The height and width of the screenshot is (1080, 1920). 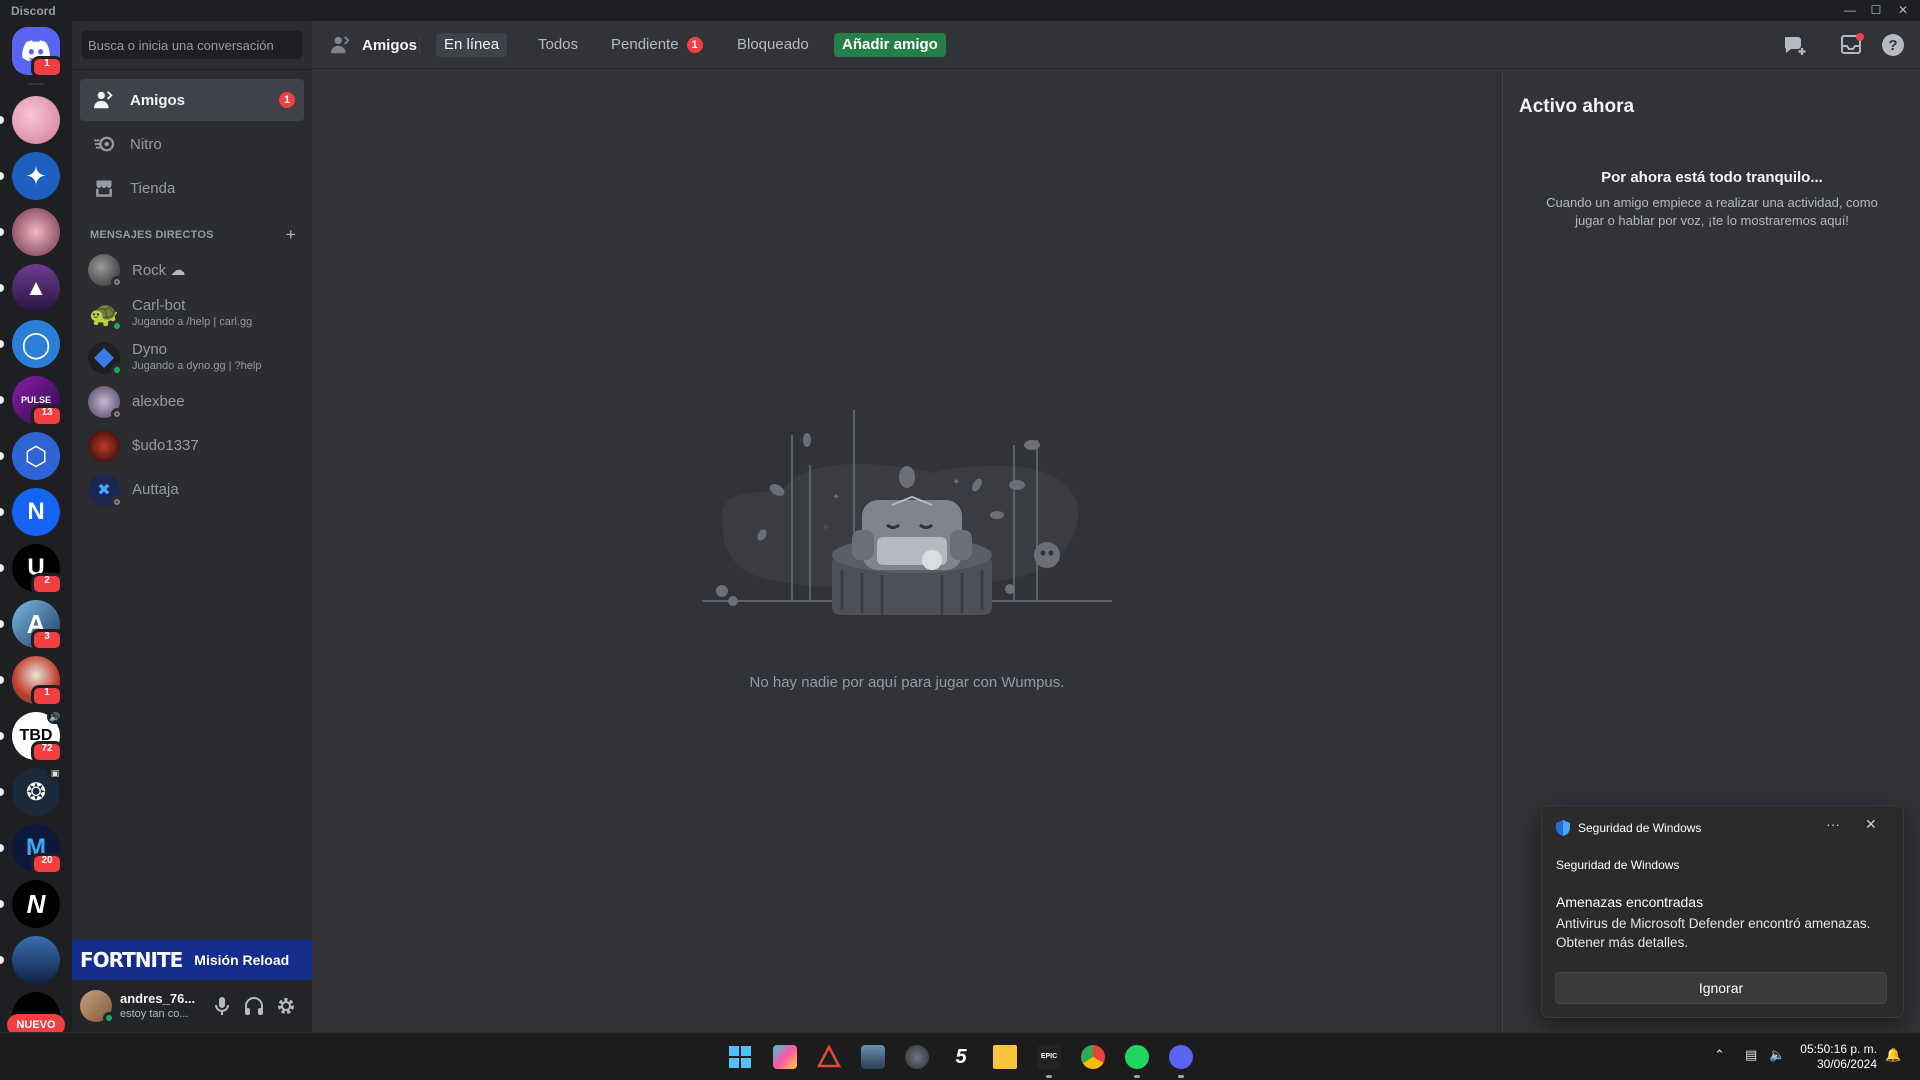 I want to click on toast-header: Seguridad de Windows, so click(x=1628, y=828).